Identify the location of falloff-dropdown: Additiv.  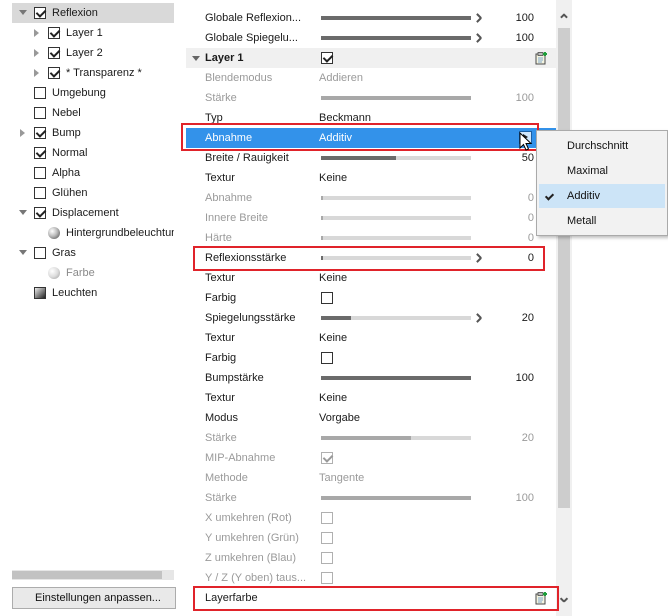
(335, 138).